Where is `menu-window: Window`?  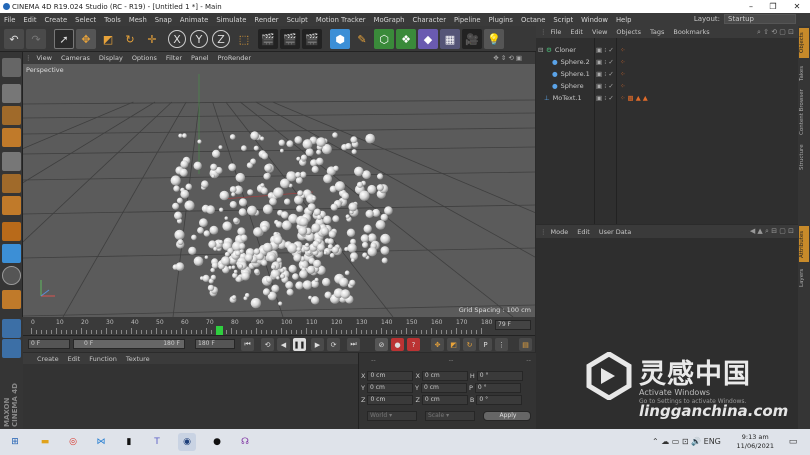
menu-window: Window is located at coordinates (594, 20).